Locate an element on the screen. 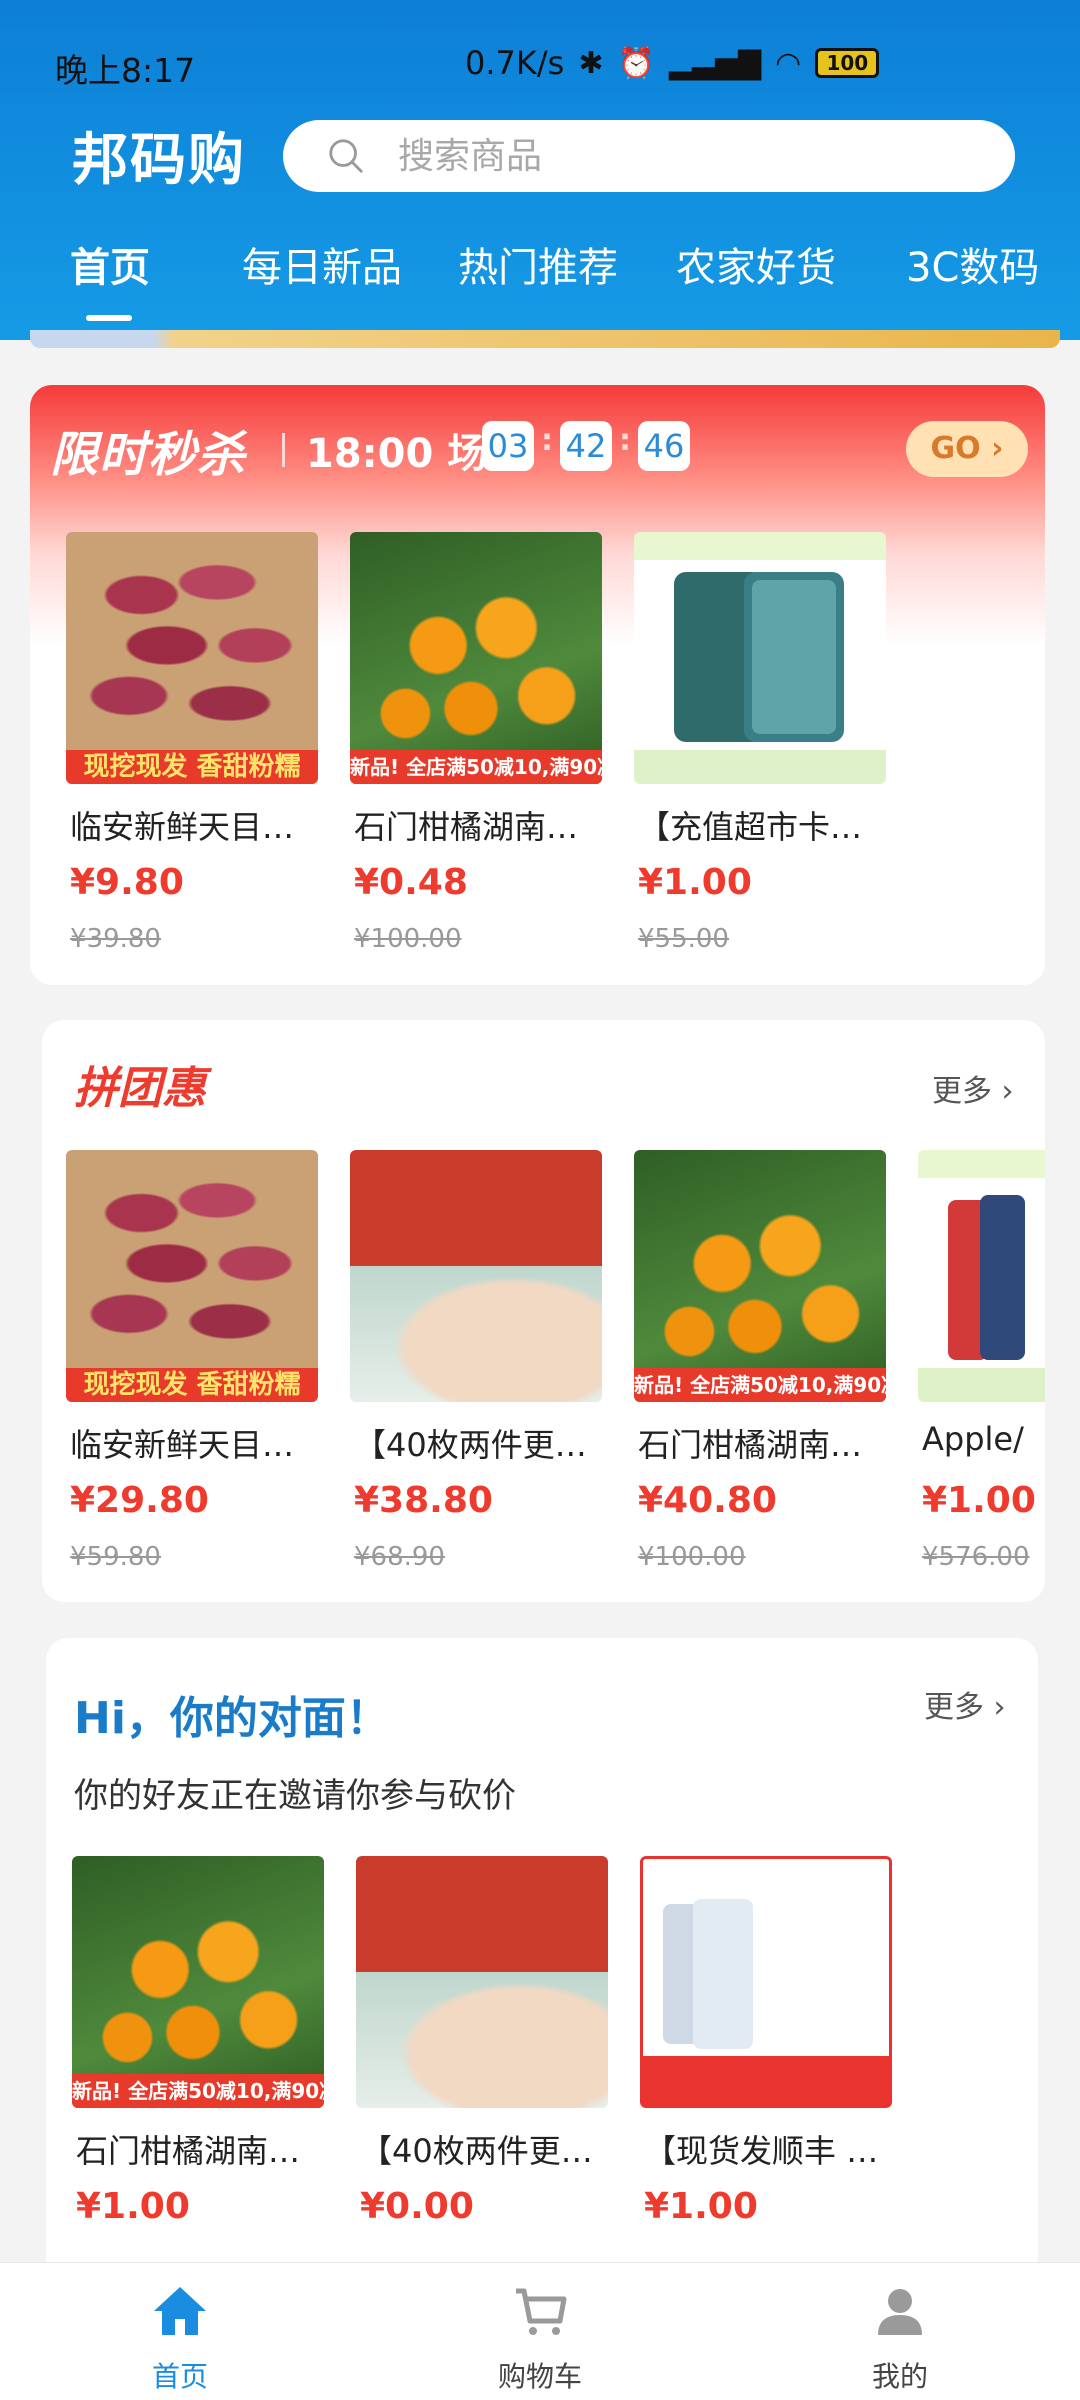 The image size is (1080, 2400). home-icon is located at coordinates (180, 2311).